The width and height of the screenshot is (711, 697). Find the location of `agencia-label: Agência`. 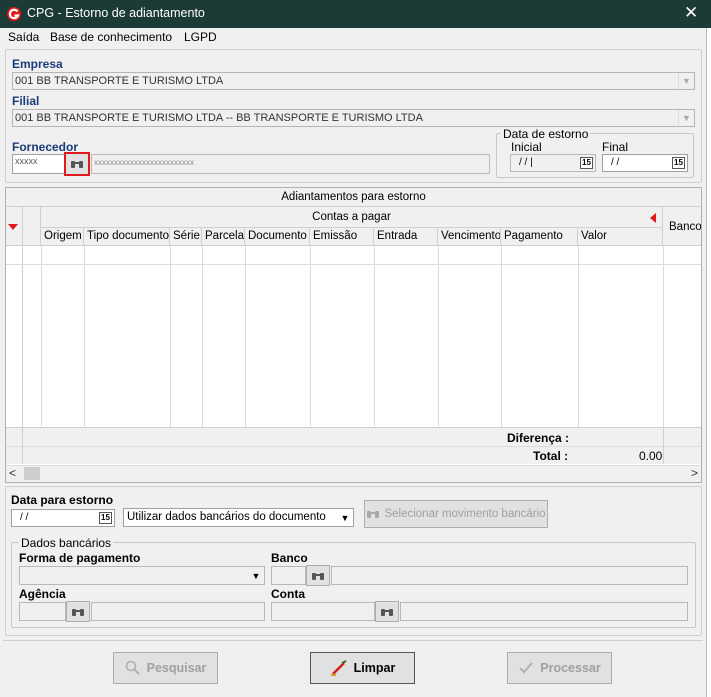

agencia-label: Agência is located at coordinates (42, 594).